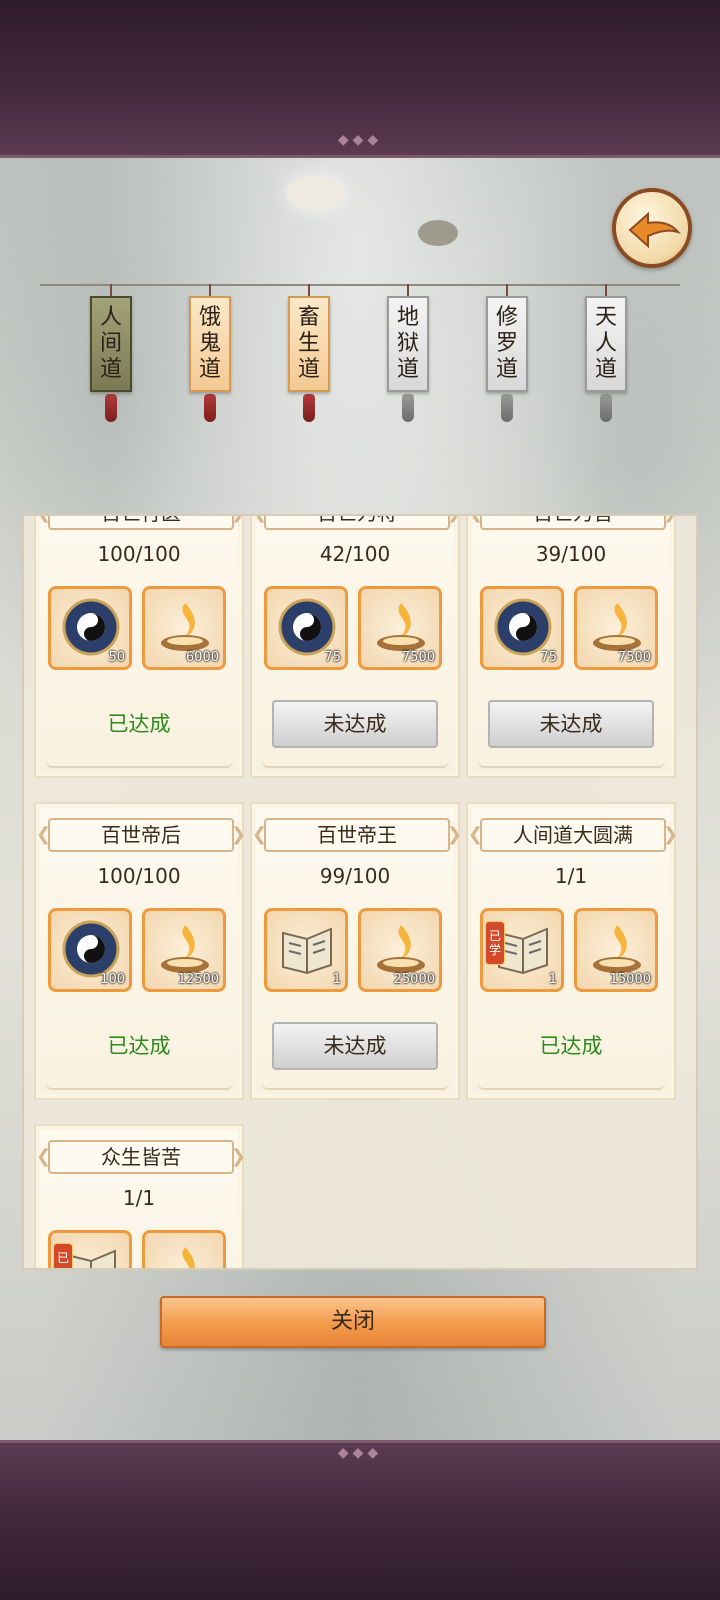 The width and height of the screenshot is (720, 1600). I want to click on tab-diyu: 地狱道, so click(408, 353).